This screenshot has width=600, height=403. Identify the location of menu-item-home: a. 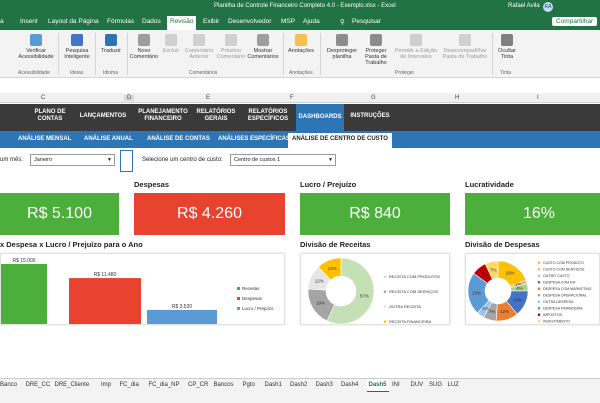
(2, 21).